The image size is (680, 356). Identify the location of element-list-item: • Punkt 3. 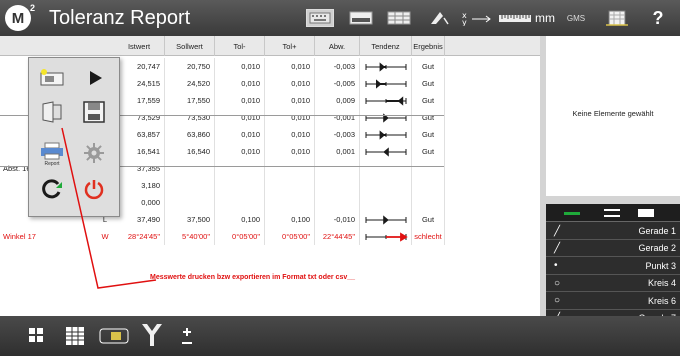
(613, 266).